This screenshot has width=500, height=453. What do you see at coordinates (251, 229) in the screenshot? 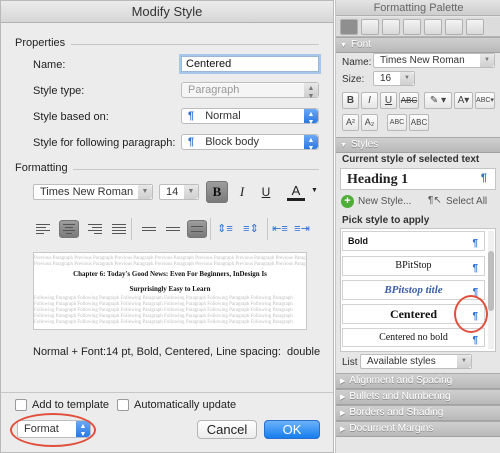
I see `space-after-icon: ≡⇕` at bounding box center [251, 229].